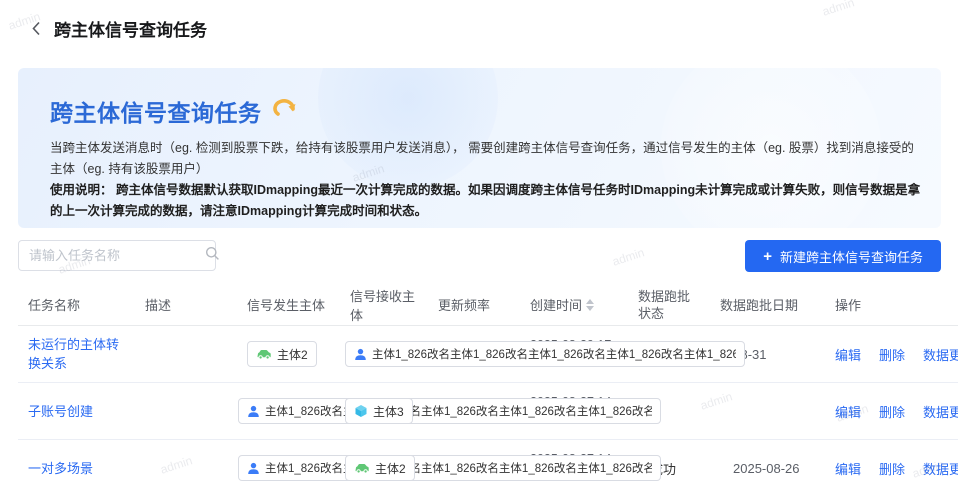  What do you see at coordinates (767, 256) in the screenshot?
I see `plus-icon: +` at bounding box center [767, 256].